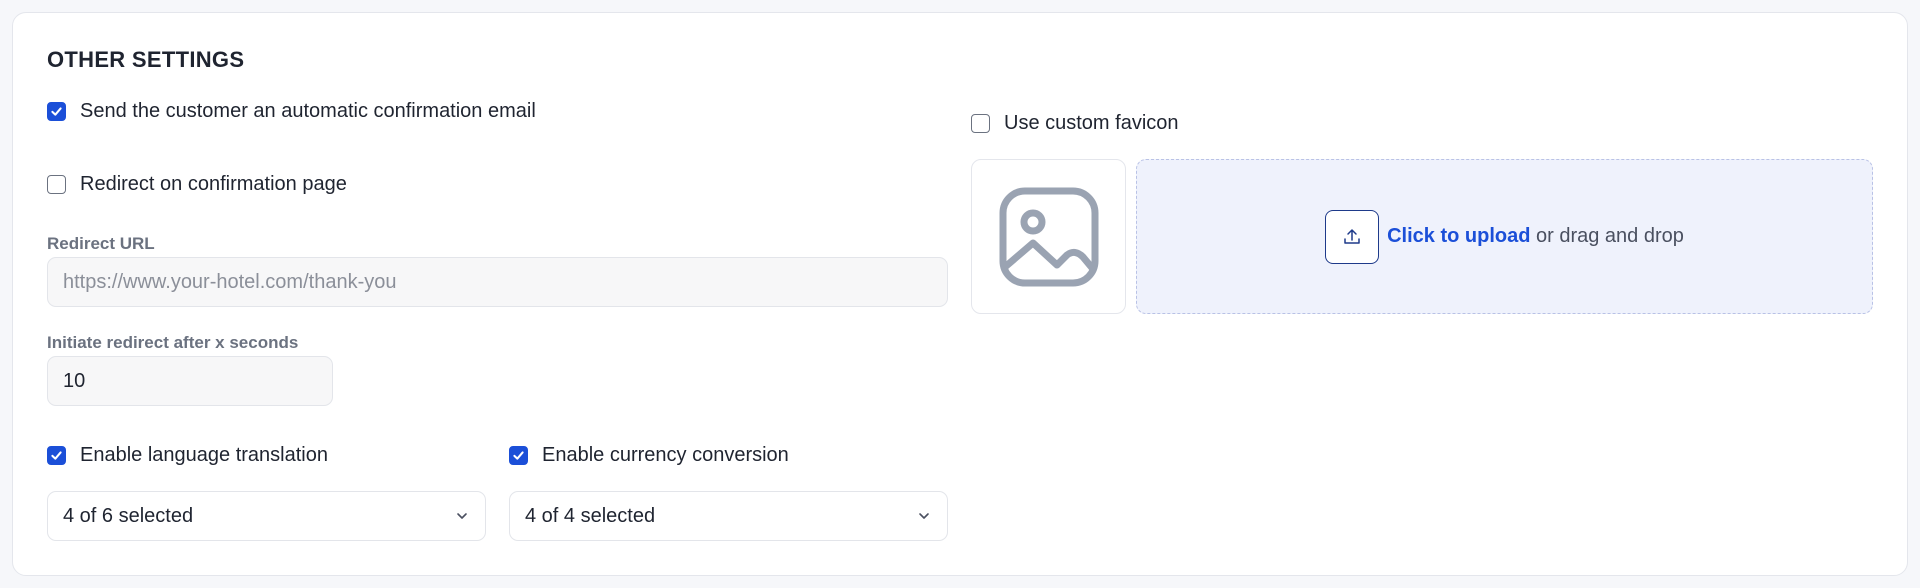 The image size is (1920, 588). I want to click on custom-favicon-label: Use custom favicon, so click(1091, 123).